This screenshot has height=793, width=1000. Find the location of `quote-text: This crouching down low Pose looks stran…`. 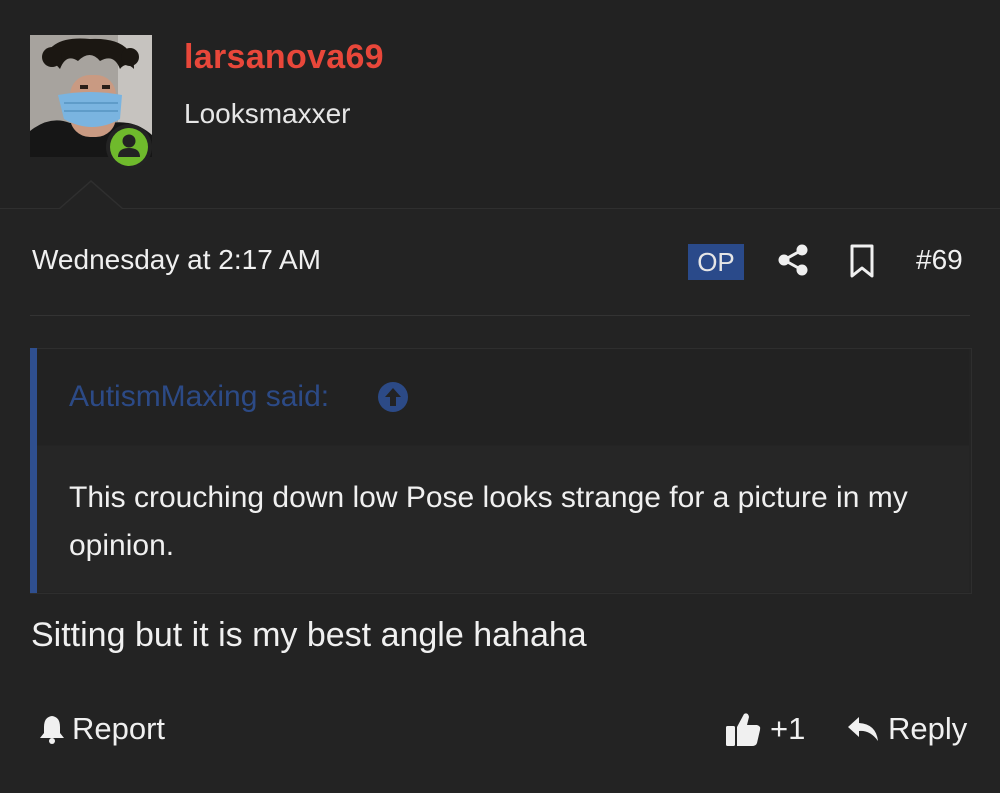

quote-text: This crouching down low Pose looks stran… is located at coordinates (488, 521).